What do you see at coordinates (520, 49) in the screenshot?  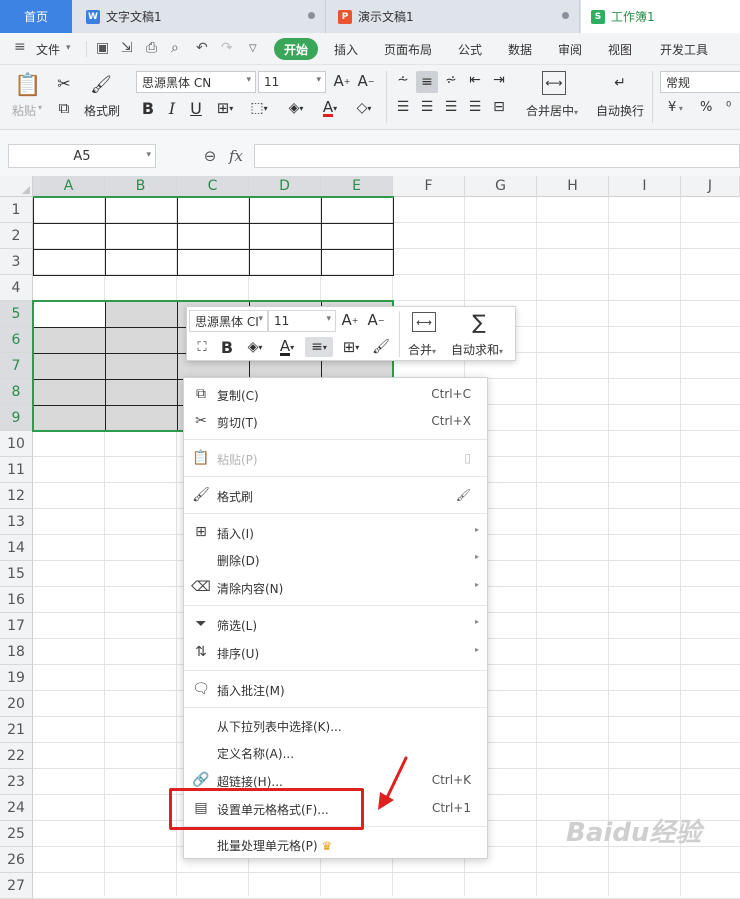 I see `menu-data: 数据` at bounding box center [520, 49].